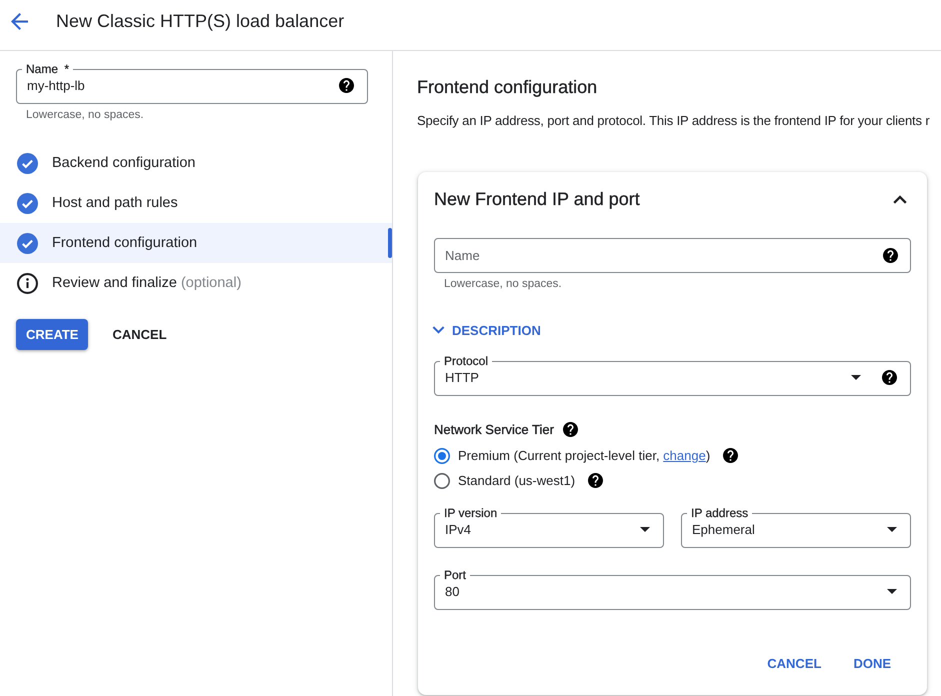  I want to click on tier-label: Network Service Tier, so click(494, 429).